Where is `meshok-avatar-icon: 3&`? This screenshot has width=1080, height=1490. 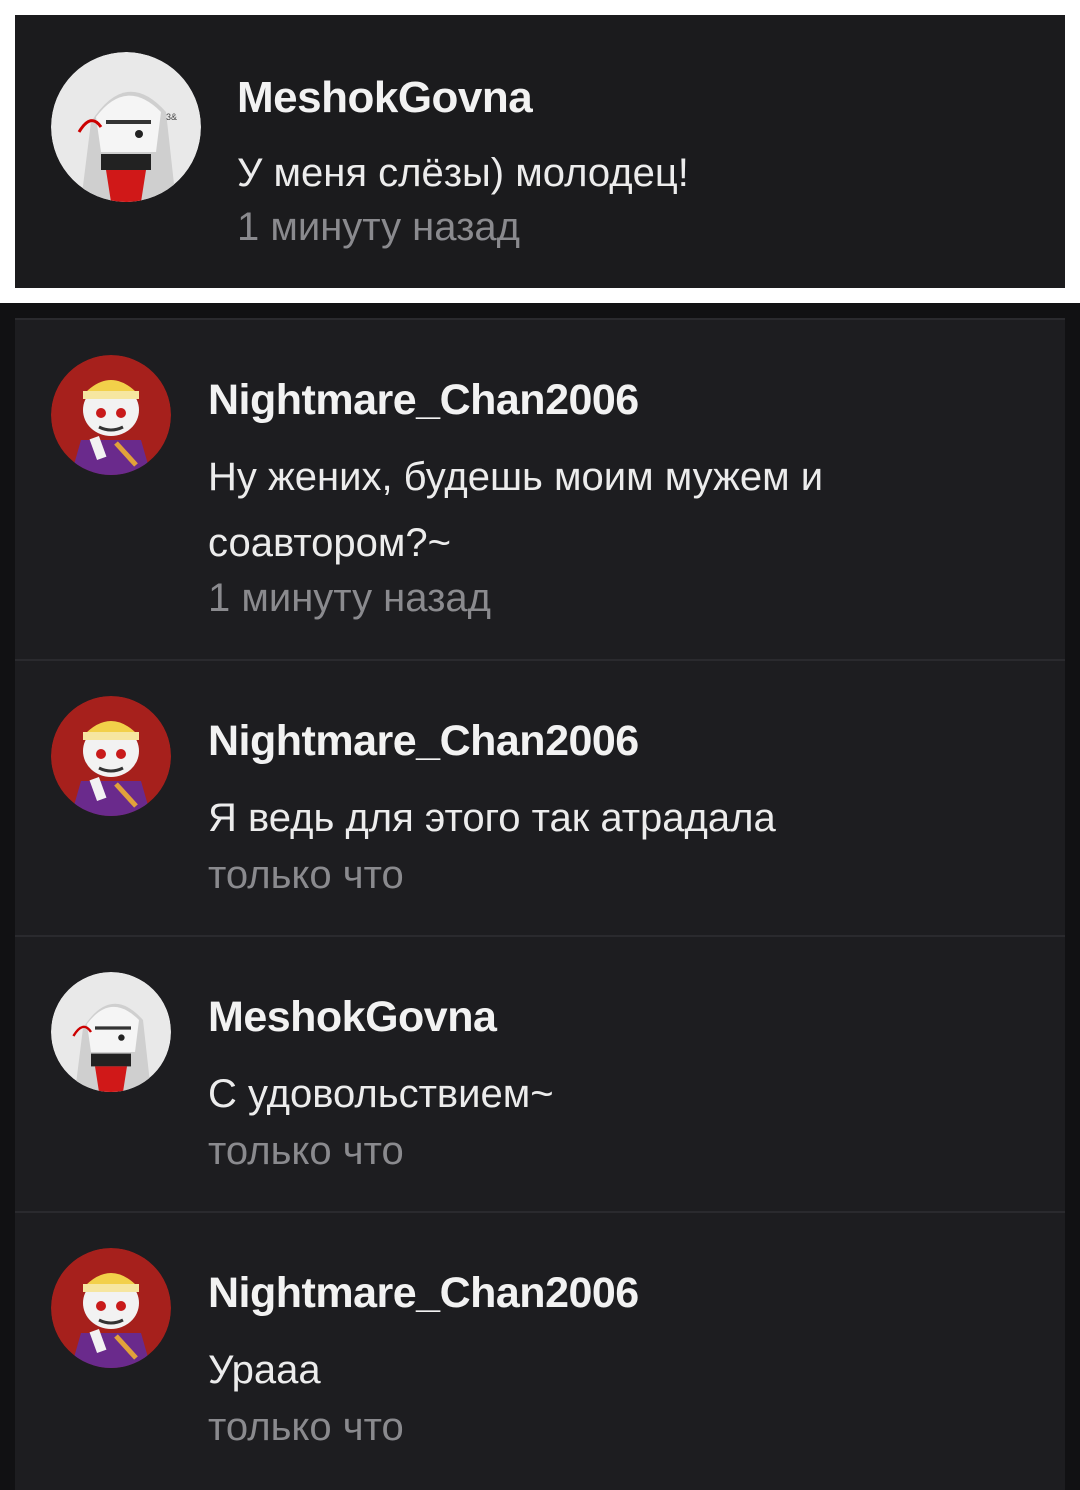
meshok-avatar-icon: 3& is located at coordinates (126, 127).